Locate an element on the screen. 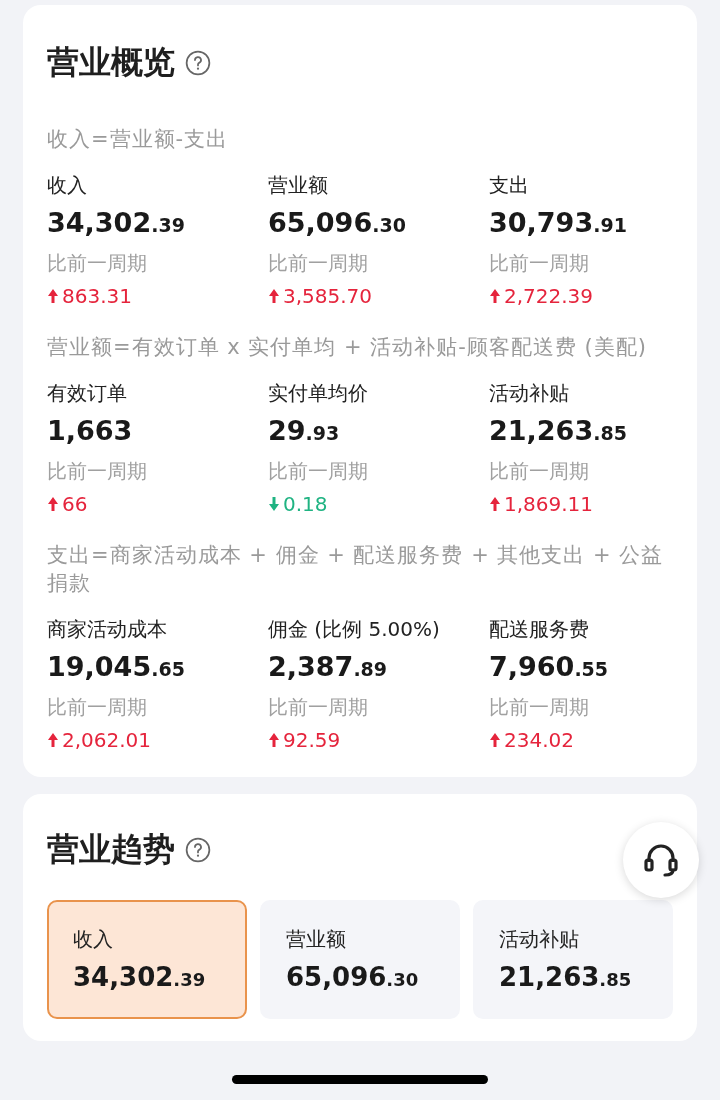 This screenshot has width=720, height=1100. customer-service-button is located at coordinates (661, 860).